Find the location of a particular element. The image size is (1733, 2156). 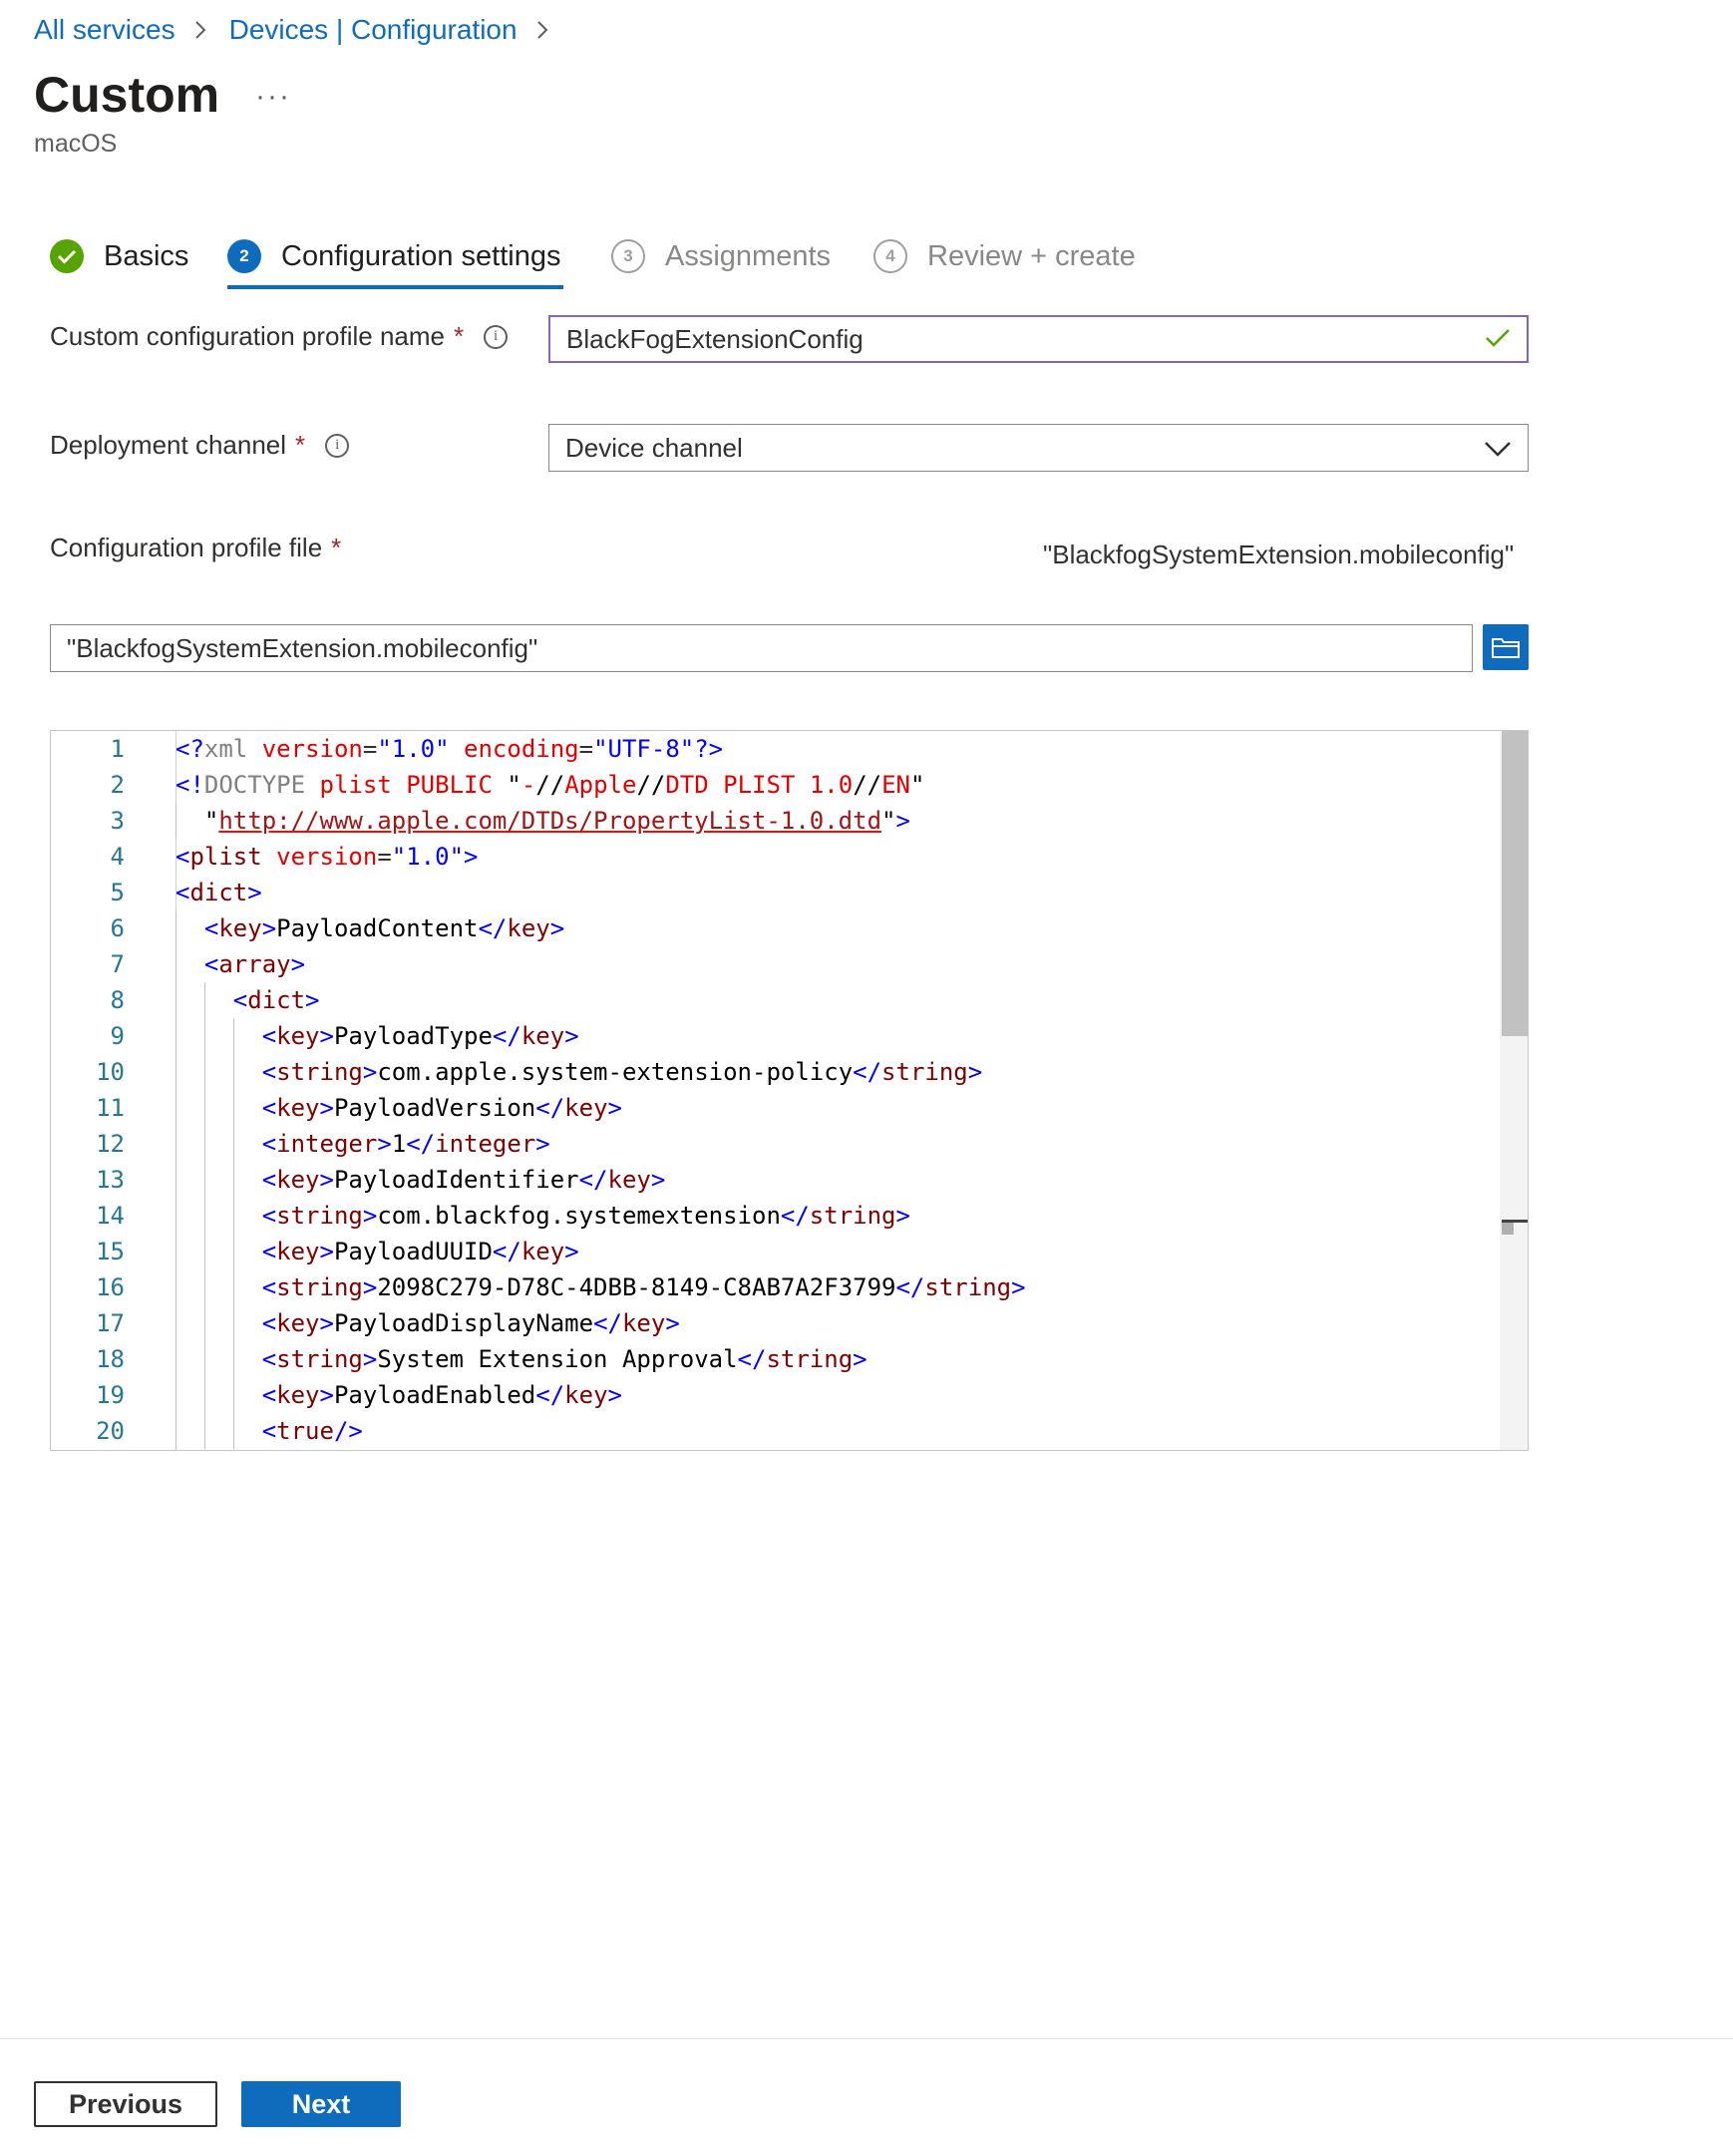

line-number: 8 is located at coordinates (117, 1000).